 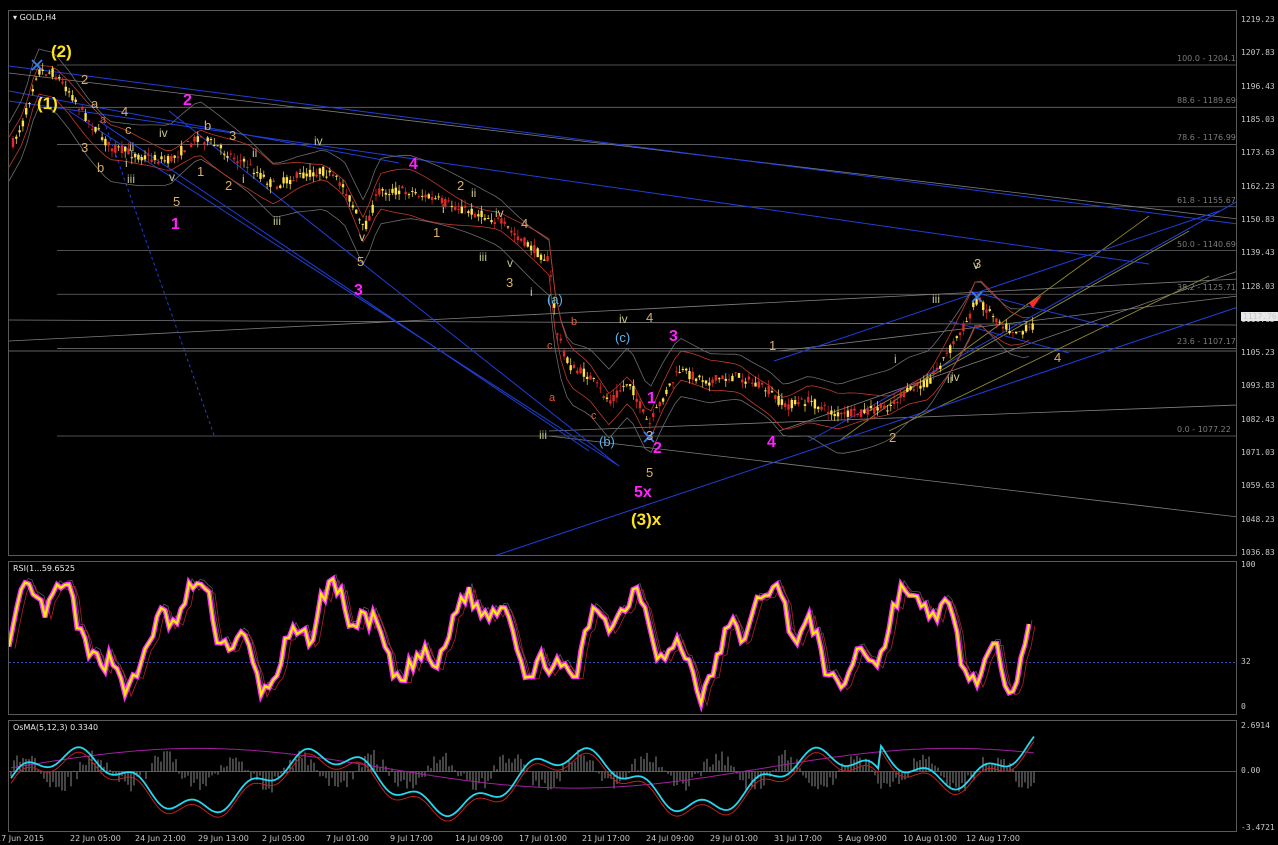 What do you see at coordinates (552, 398) in the screenshot?
I see `wave-label-orange: a` at bounding box center [552, 398].